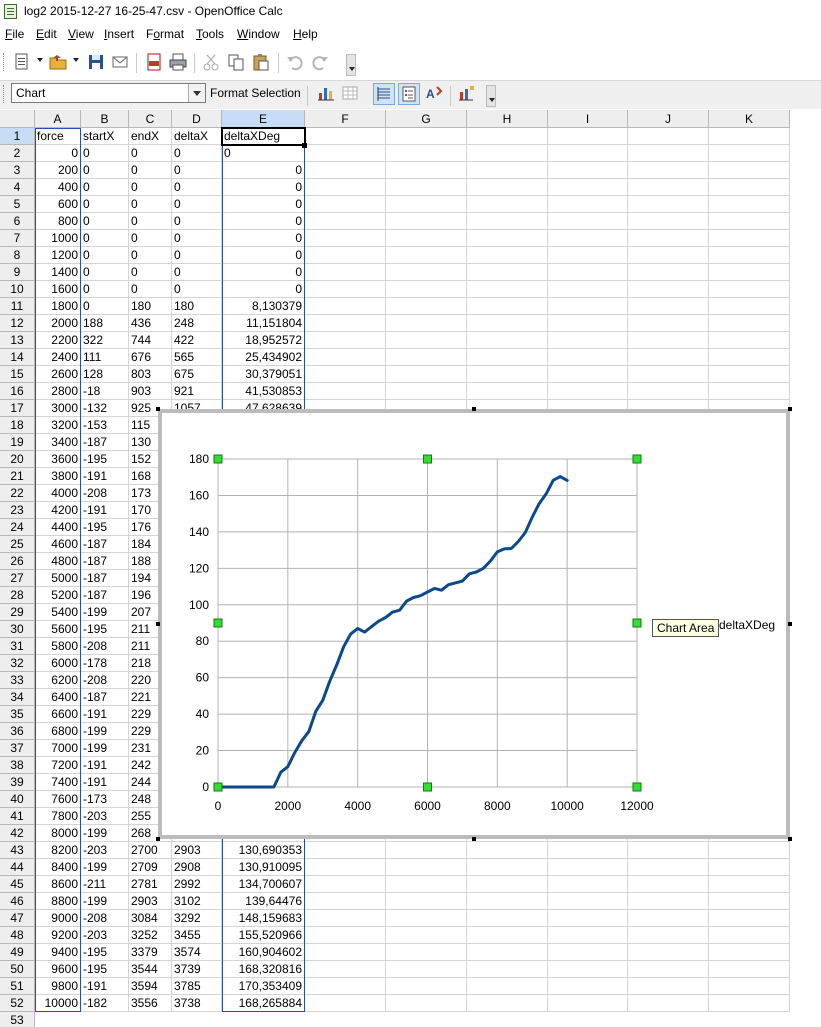  I want to click on table-cell: -173, so click(105, 799).